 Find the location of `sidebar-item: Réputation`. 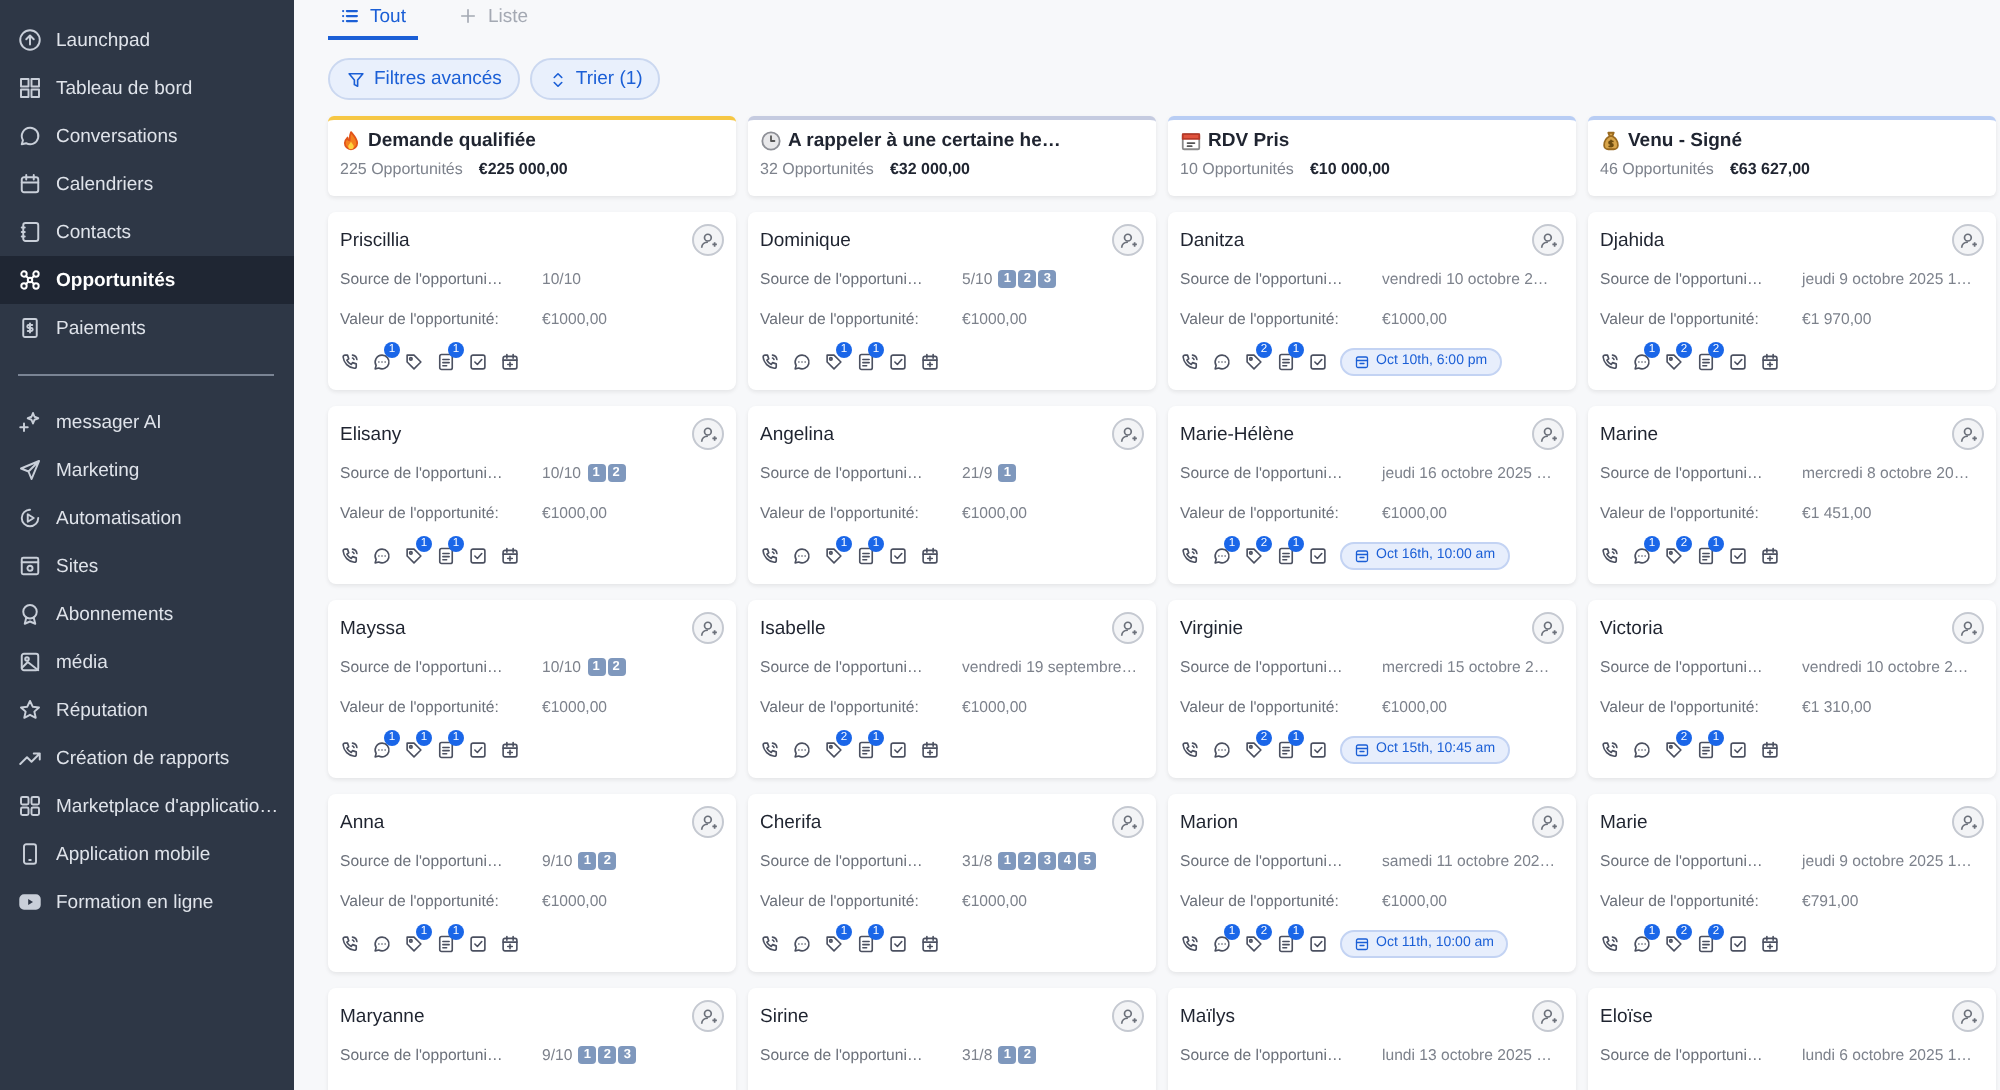

sidebar-item: Réputation is located at coordinates (147, 710).